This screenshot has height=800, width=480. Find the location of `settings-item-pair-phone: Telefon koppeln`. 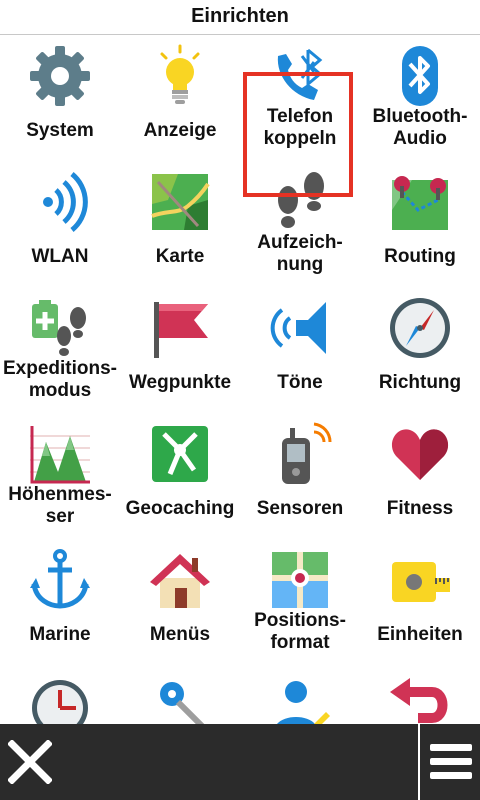

settings-item-pair-phone: Telefon koppeln is located at coordinates (300, 97).